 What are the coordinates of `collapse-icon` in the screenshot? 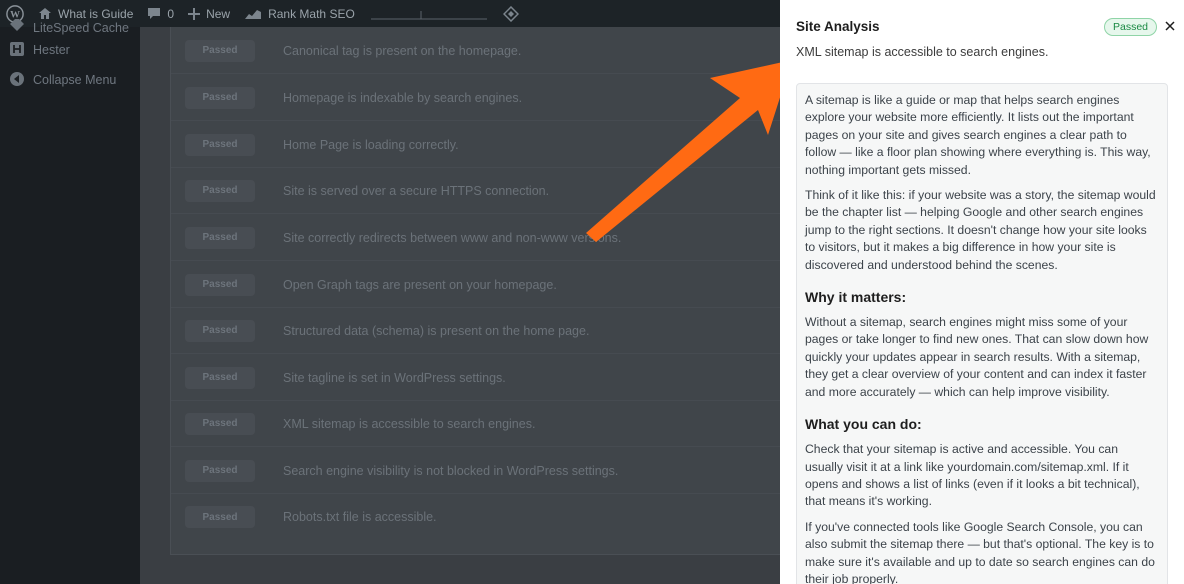 It's located at (17, 80).